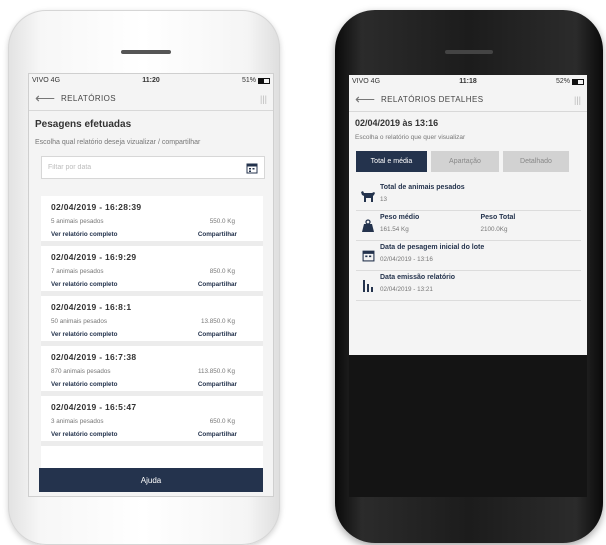 Image resolution: width=606 pixels, height=545 pixels. What do you see at coordinates (147, 167) in the screenshot?
I see `date-filter-input` at bounding box center [147, 167].